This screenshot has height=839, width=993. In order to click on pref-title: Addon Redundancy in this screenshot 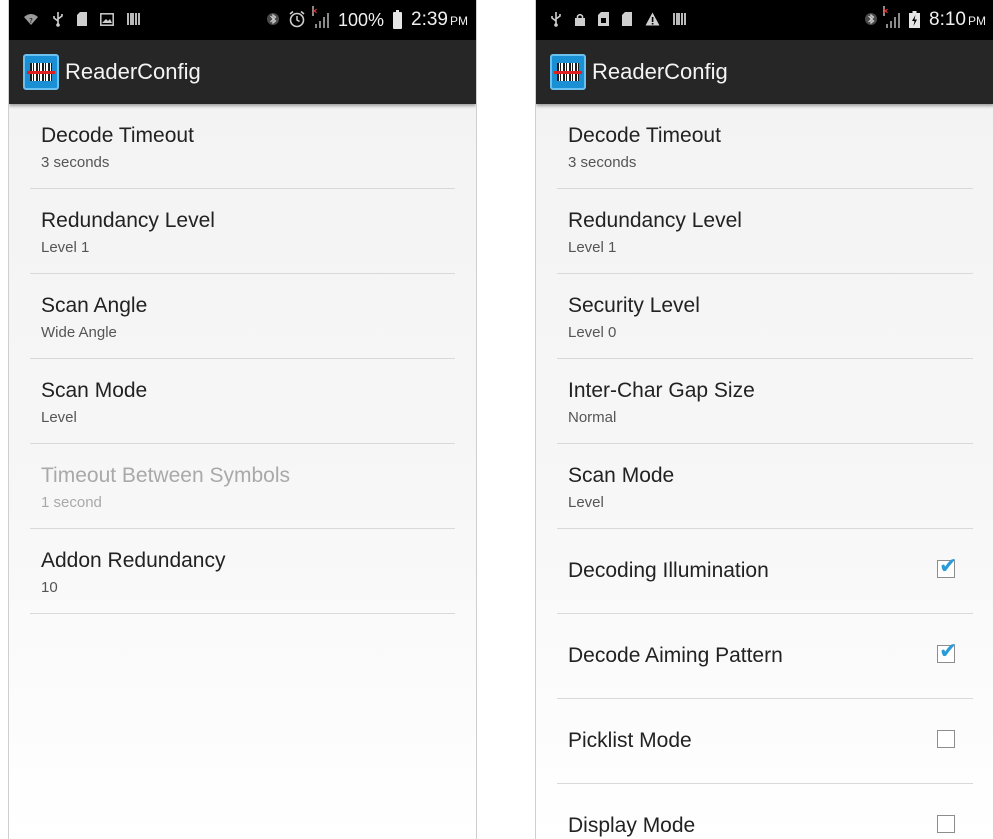, I will do `click(133, 560)`.